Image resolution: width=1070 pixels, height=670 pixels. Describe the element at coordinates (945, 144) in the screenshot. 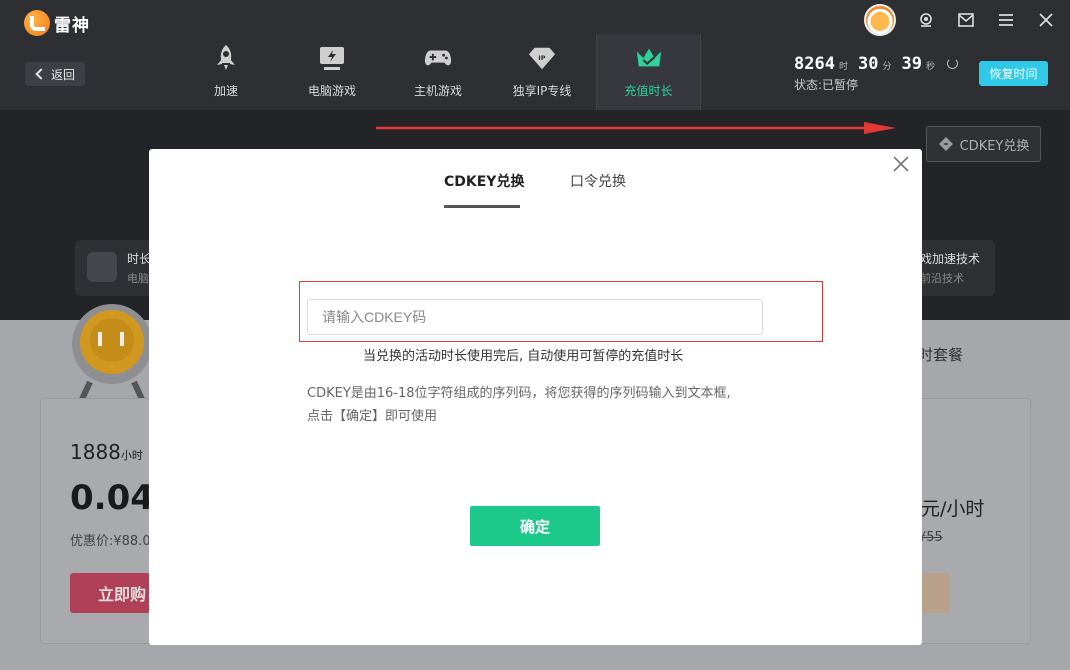

I see `ticket-icon` at that location.